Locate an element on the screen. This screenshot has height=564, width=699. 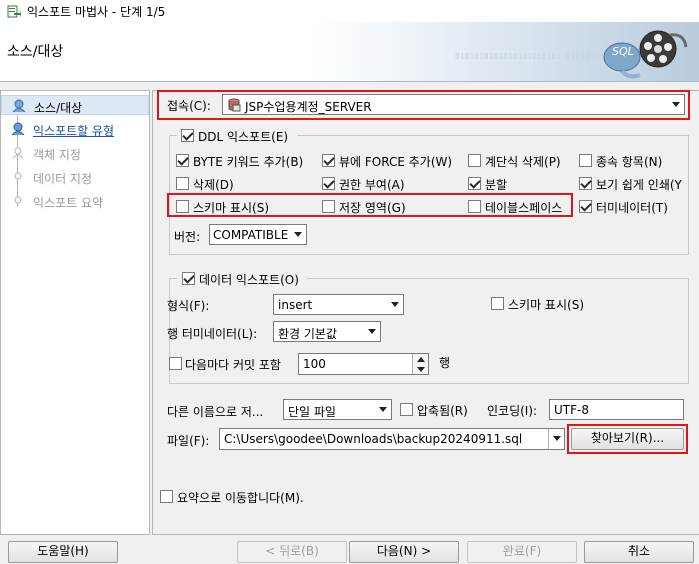
file-label: 파일(F): is located at coordinates (188, 441).